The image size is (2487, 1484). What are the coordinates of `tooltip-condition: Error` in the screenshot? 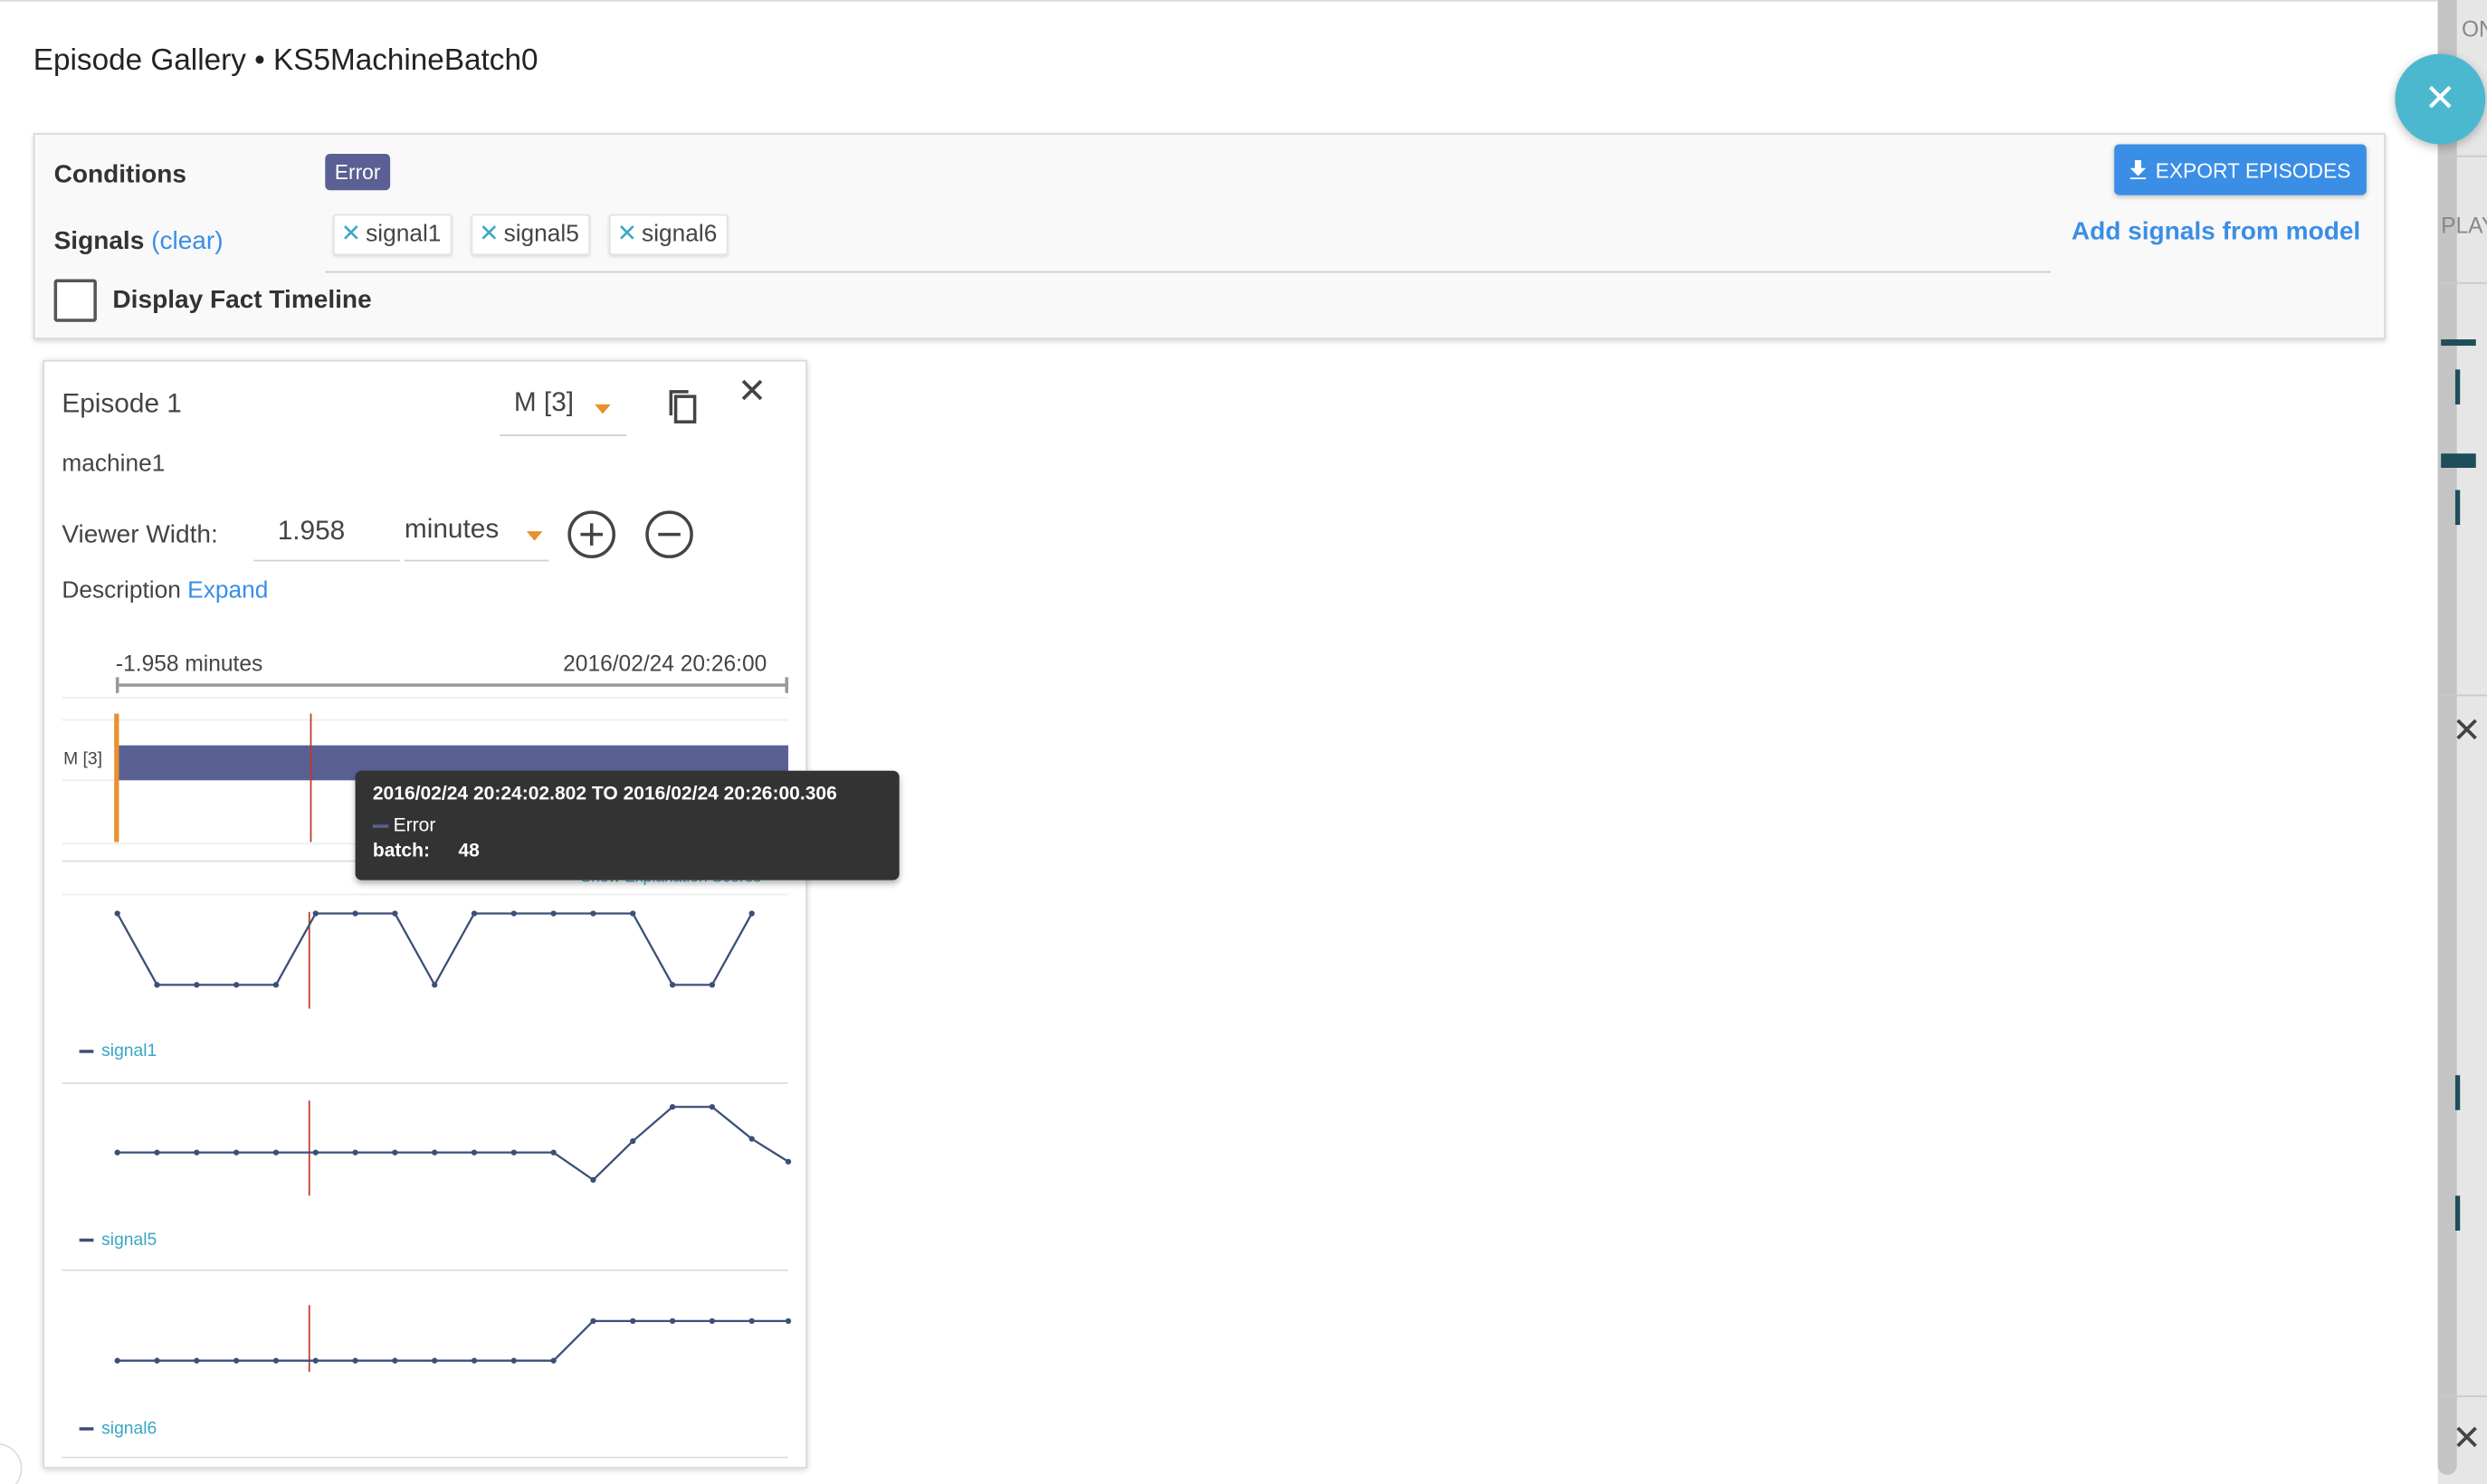 It's located at (404, 824).